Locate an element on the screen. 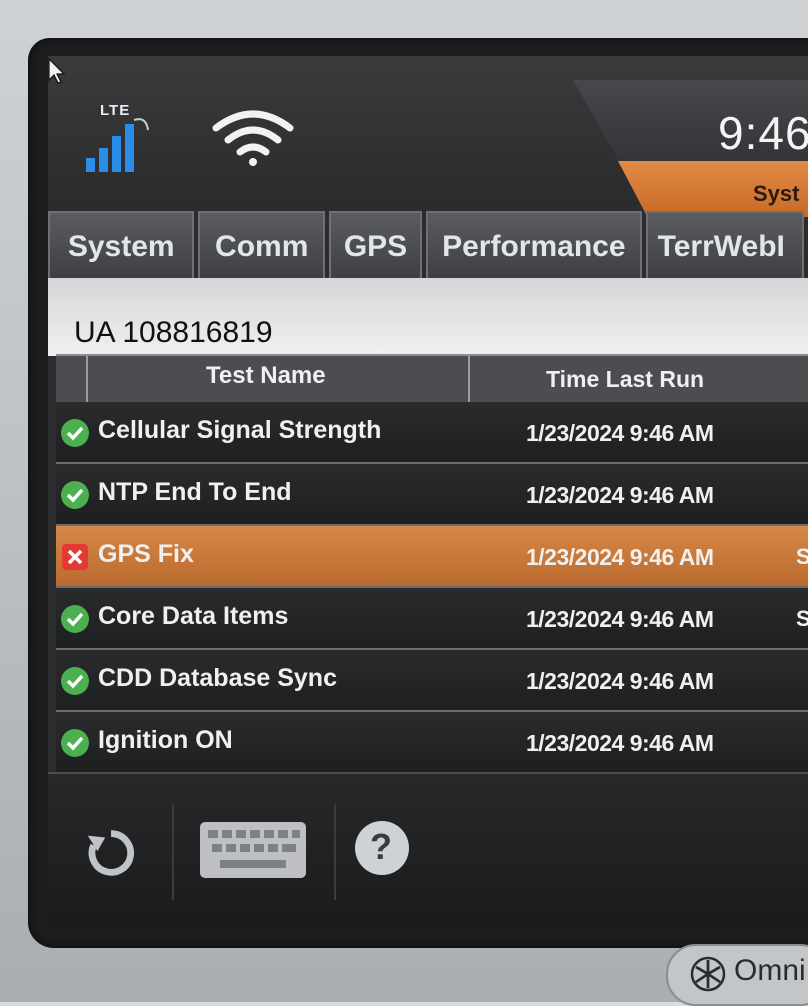  tab-system: System is located at coordinates (121, 246).